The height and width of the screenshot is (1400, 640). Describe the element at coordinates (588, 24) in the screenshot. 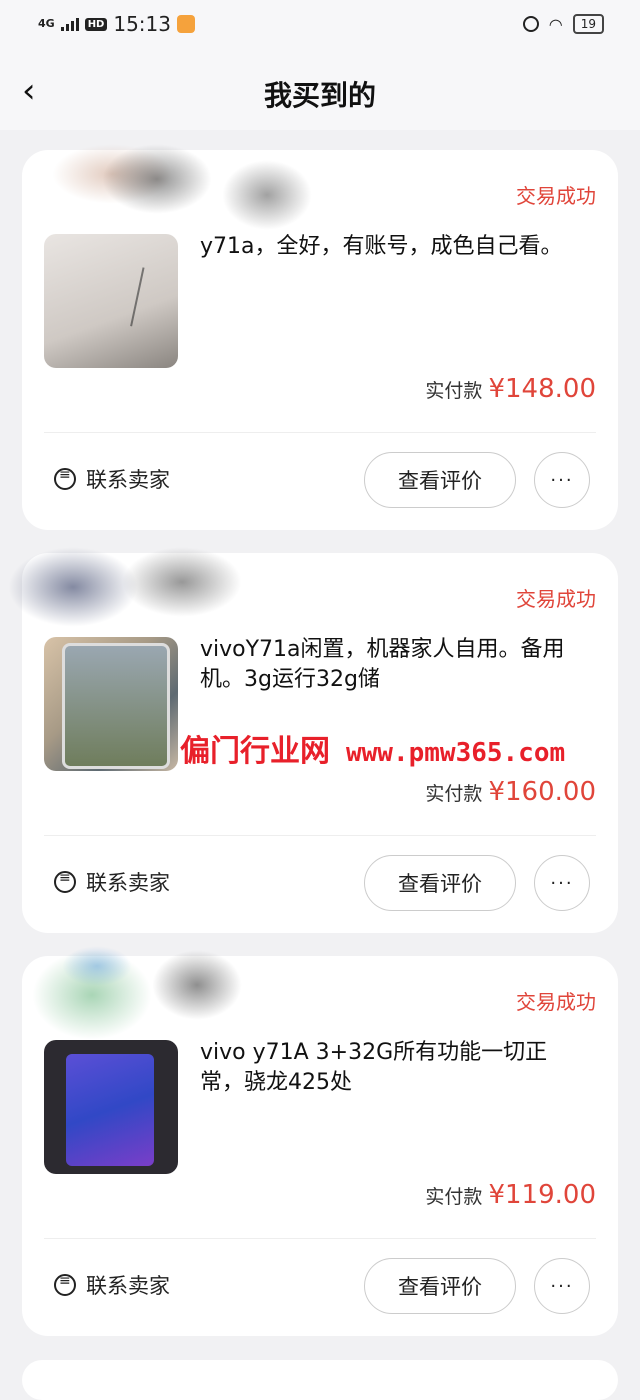

I see `battery-indicator: 19` at that location.